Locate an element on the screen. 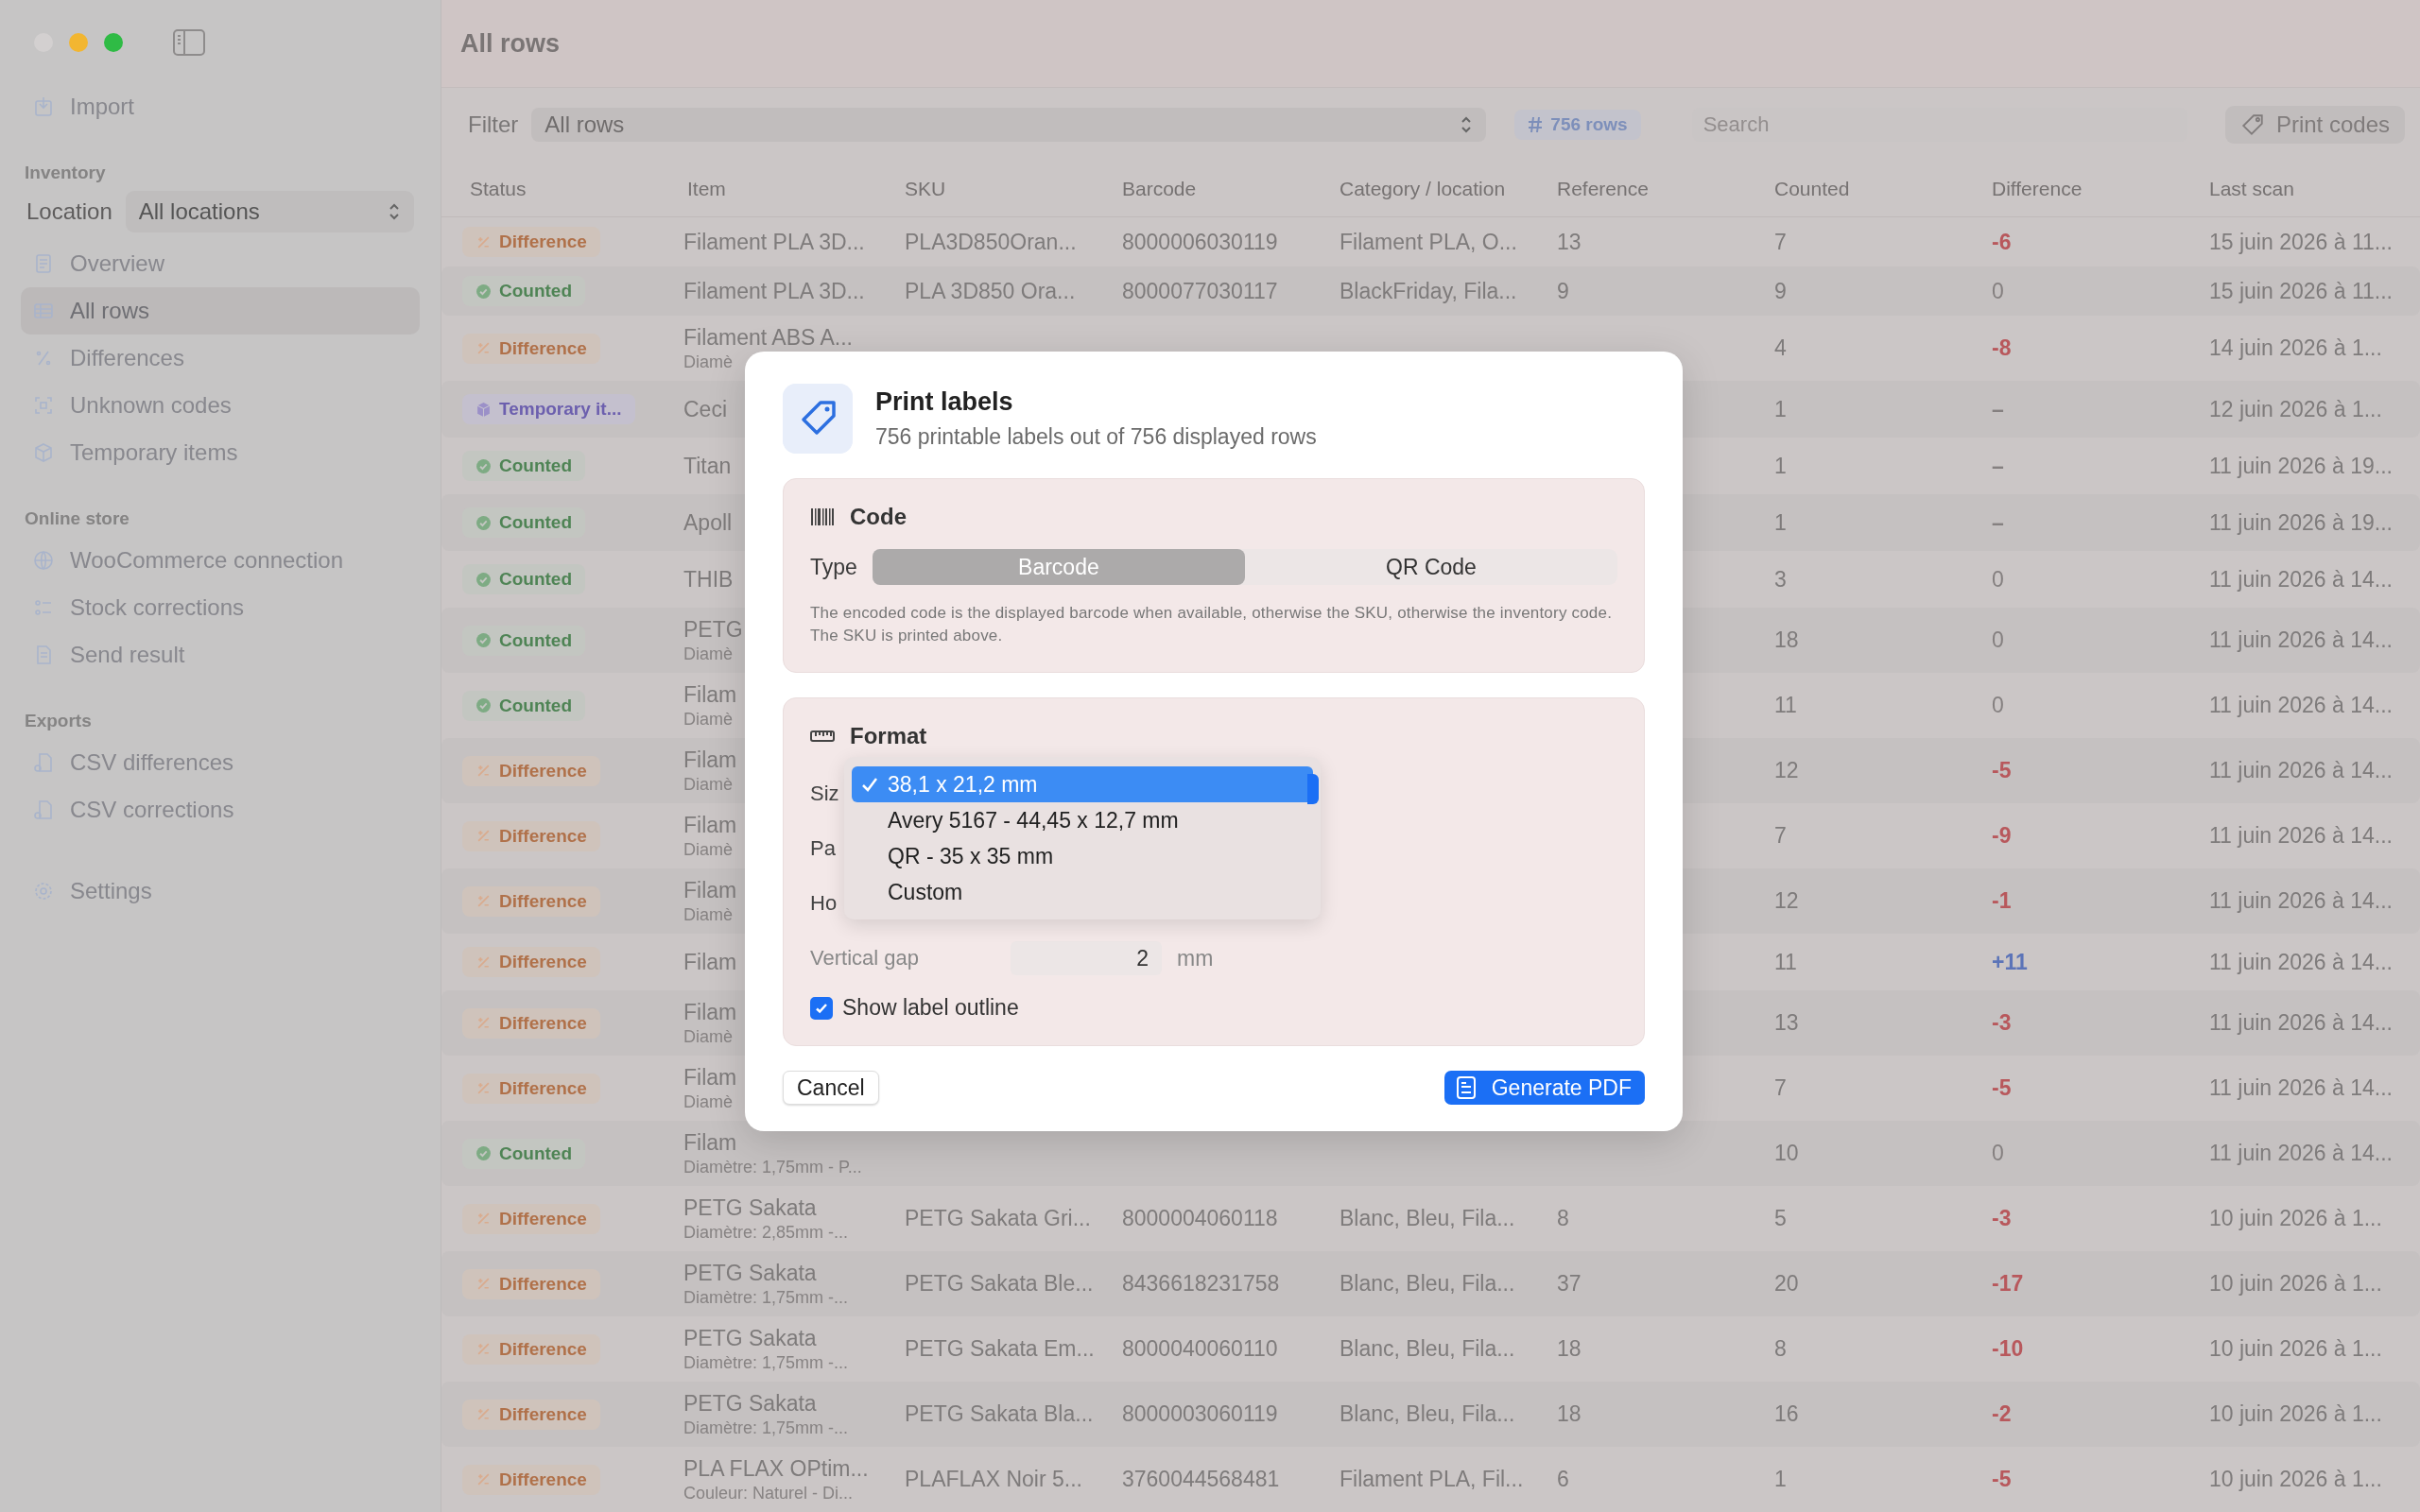 Image resolution: width=2420 pixels, height=1512 pixels. table-cell-text: 1 is located at coordinates (1780, 466).